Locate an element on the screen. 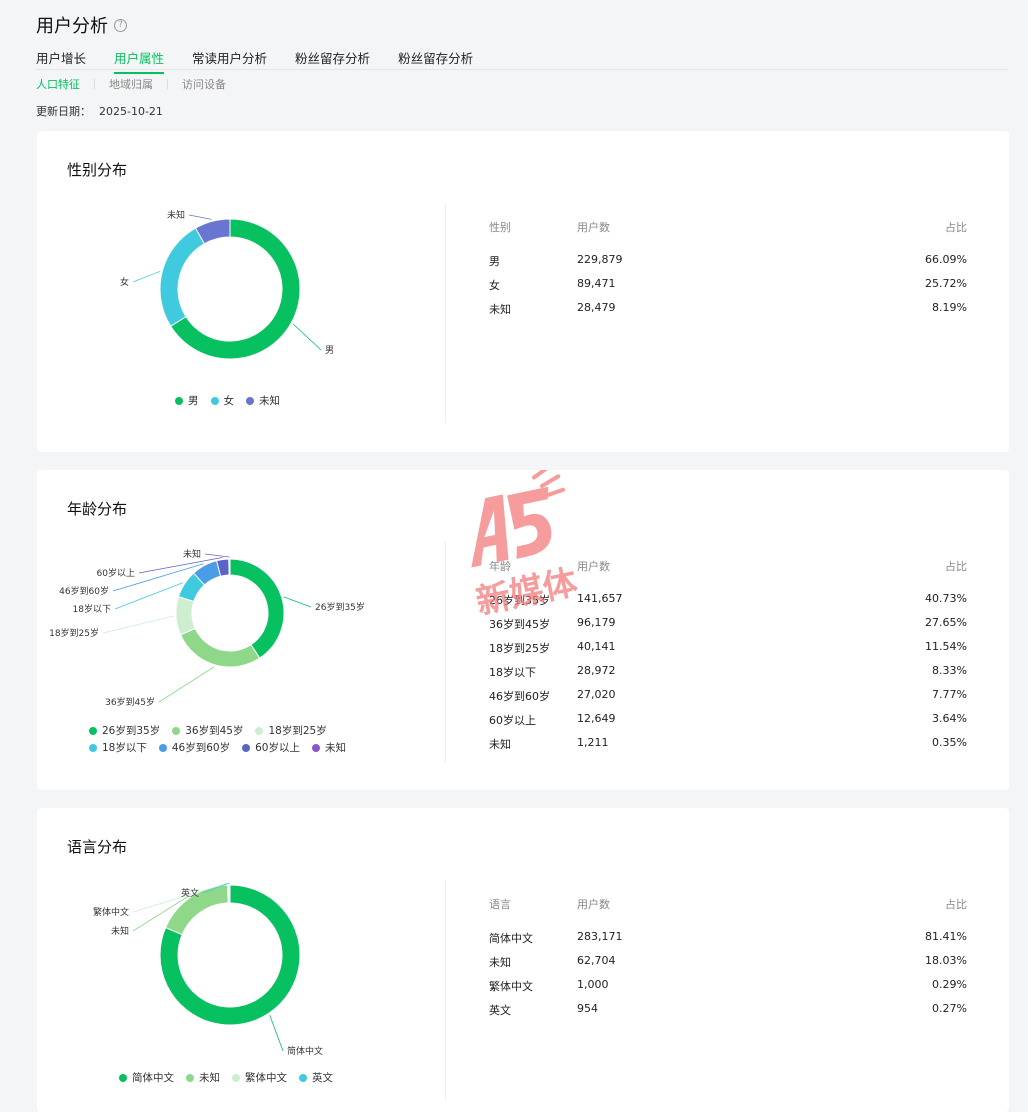  language-legend-item-0: 简体中文 is located at coordinates (146, 1077).